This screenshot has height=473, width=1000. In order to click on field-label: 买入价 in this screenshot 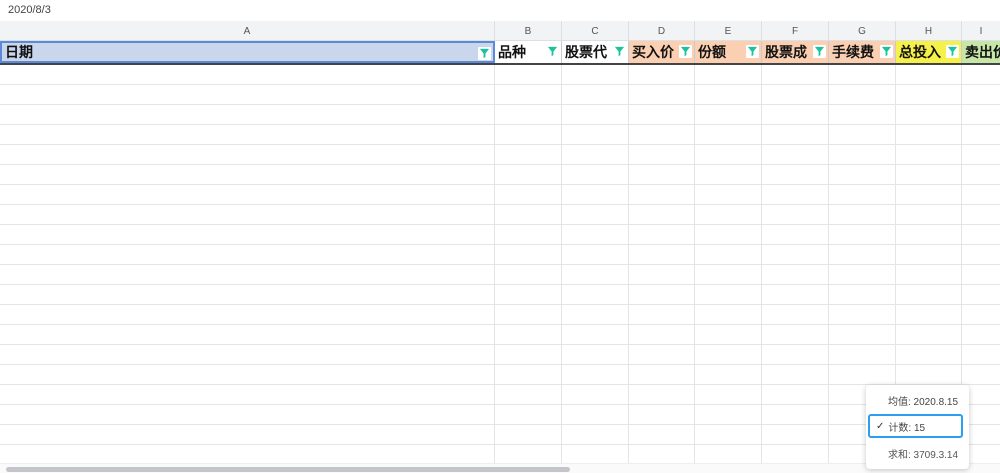, I will do `click(653, 53)`.